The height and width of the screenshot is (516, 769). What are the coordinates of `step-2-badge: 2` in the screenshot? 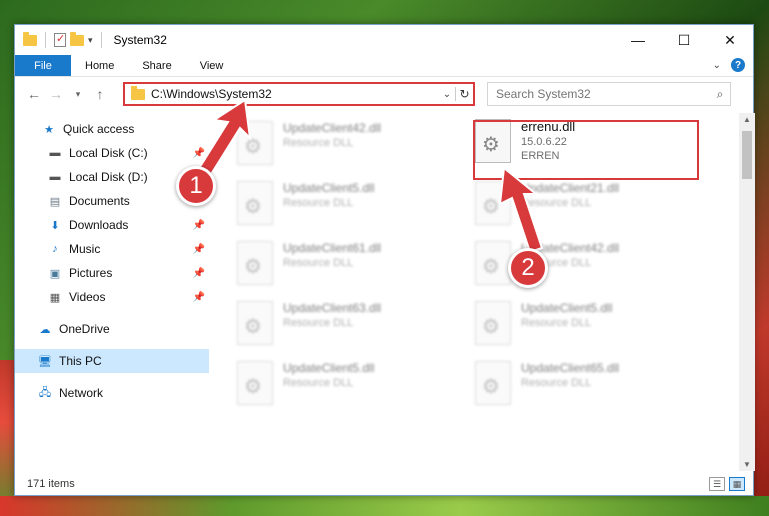 It's located at (528, 268).